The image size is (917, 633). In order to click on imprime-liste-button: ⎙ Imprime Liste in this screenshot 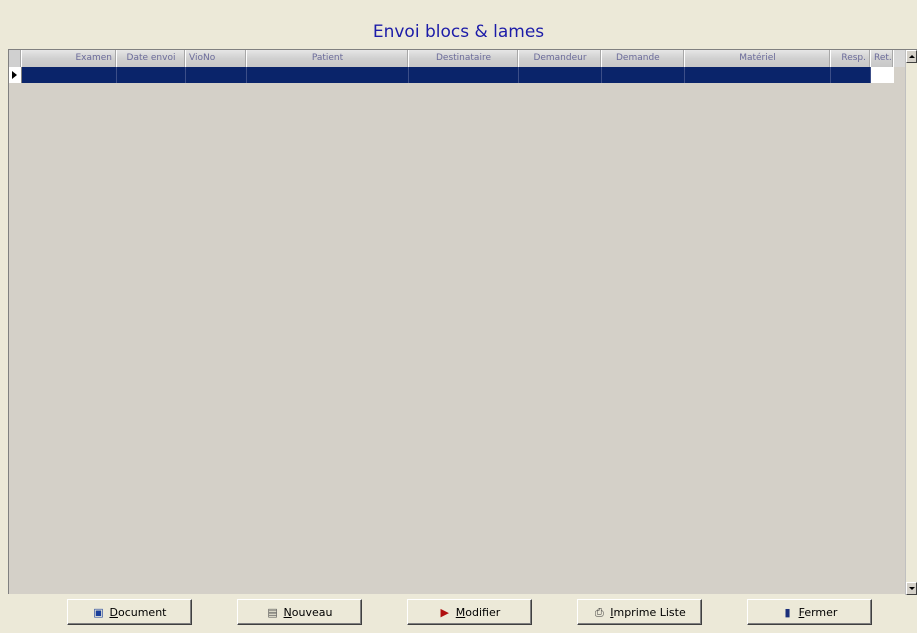, I will do `click(639, 612)`.